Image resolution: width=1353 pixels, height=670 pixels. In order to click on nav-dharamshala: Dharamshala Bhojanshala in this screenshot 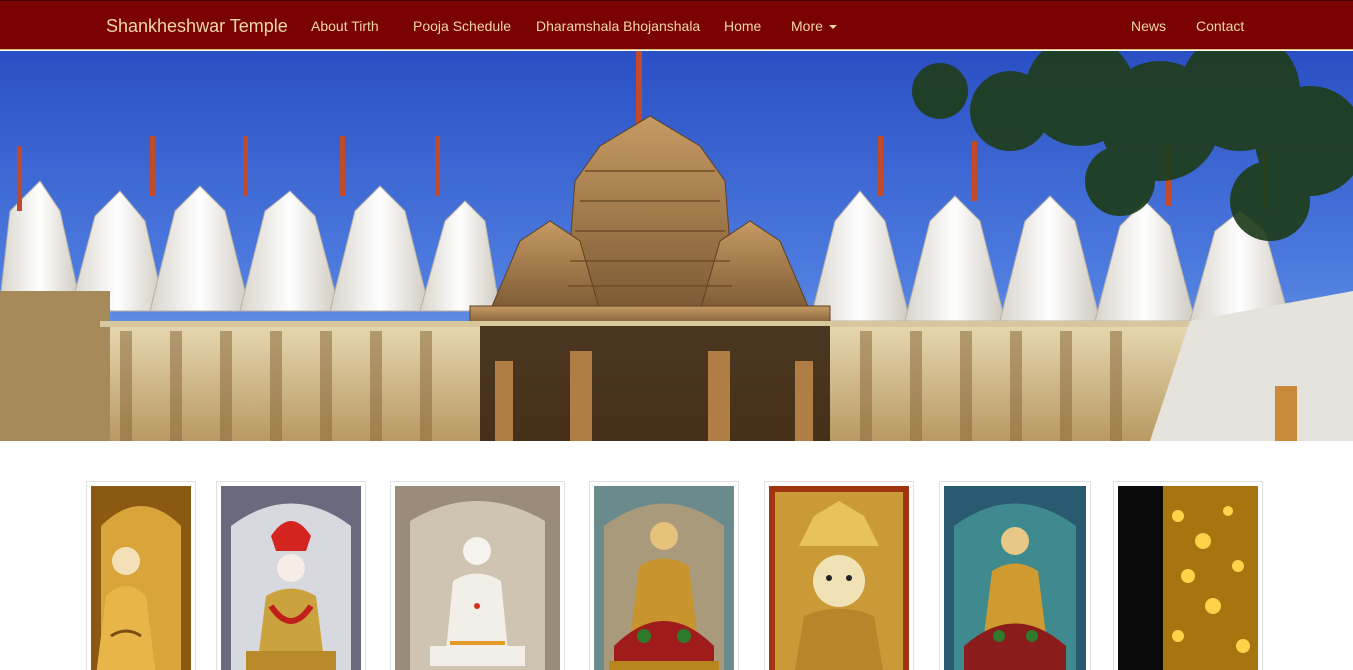, I will do `click(618, 26)`.